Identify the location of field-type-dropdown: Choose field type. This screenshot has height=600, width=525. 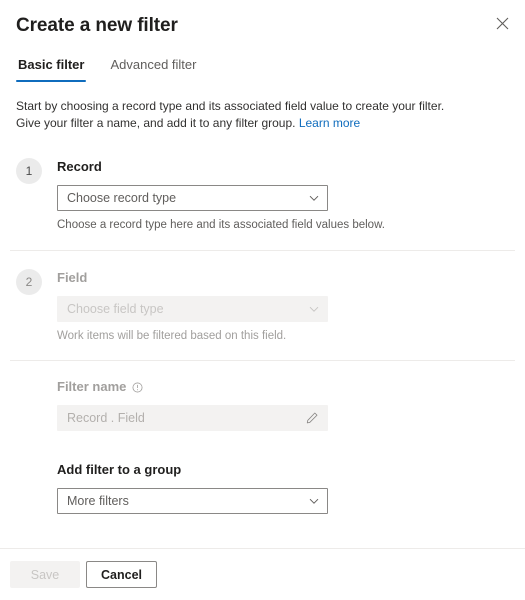
(192, 309).